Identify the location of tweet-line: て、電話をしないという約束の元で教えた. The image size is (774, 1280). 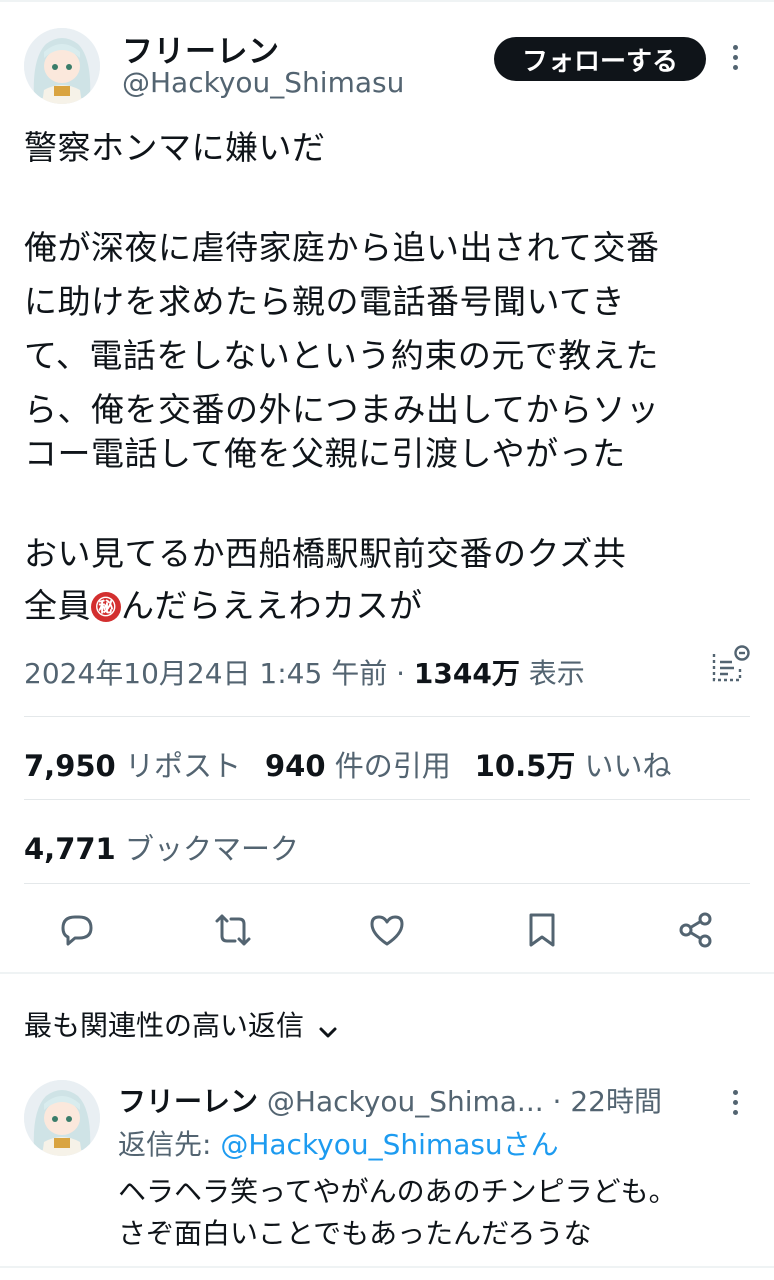
(341, 355).